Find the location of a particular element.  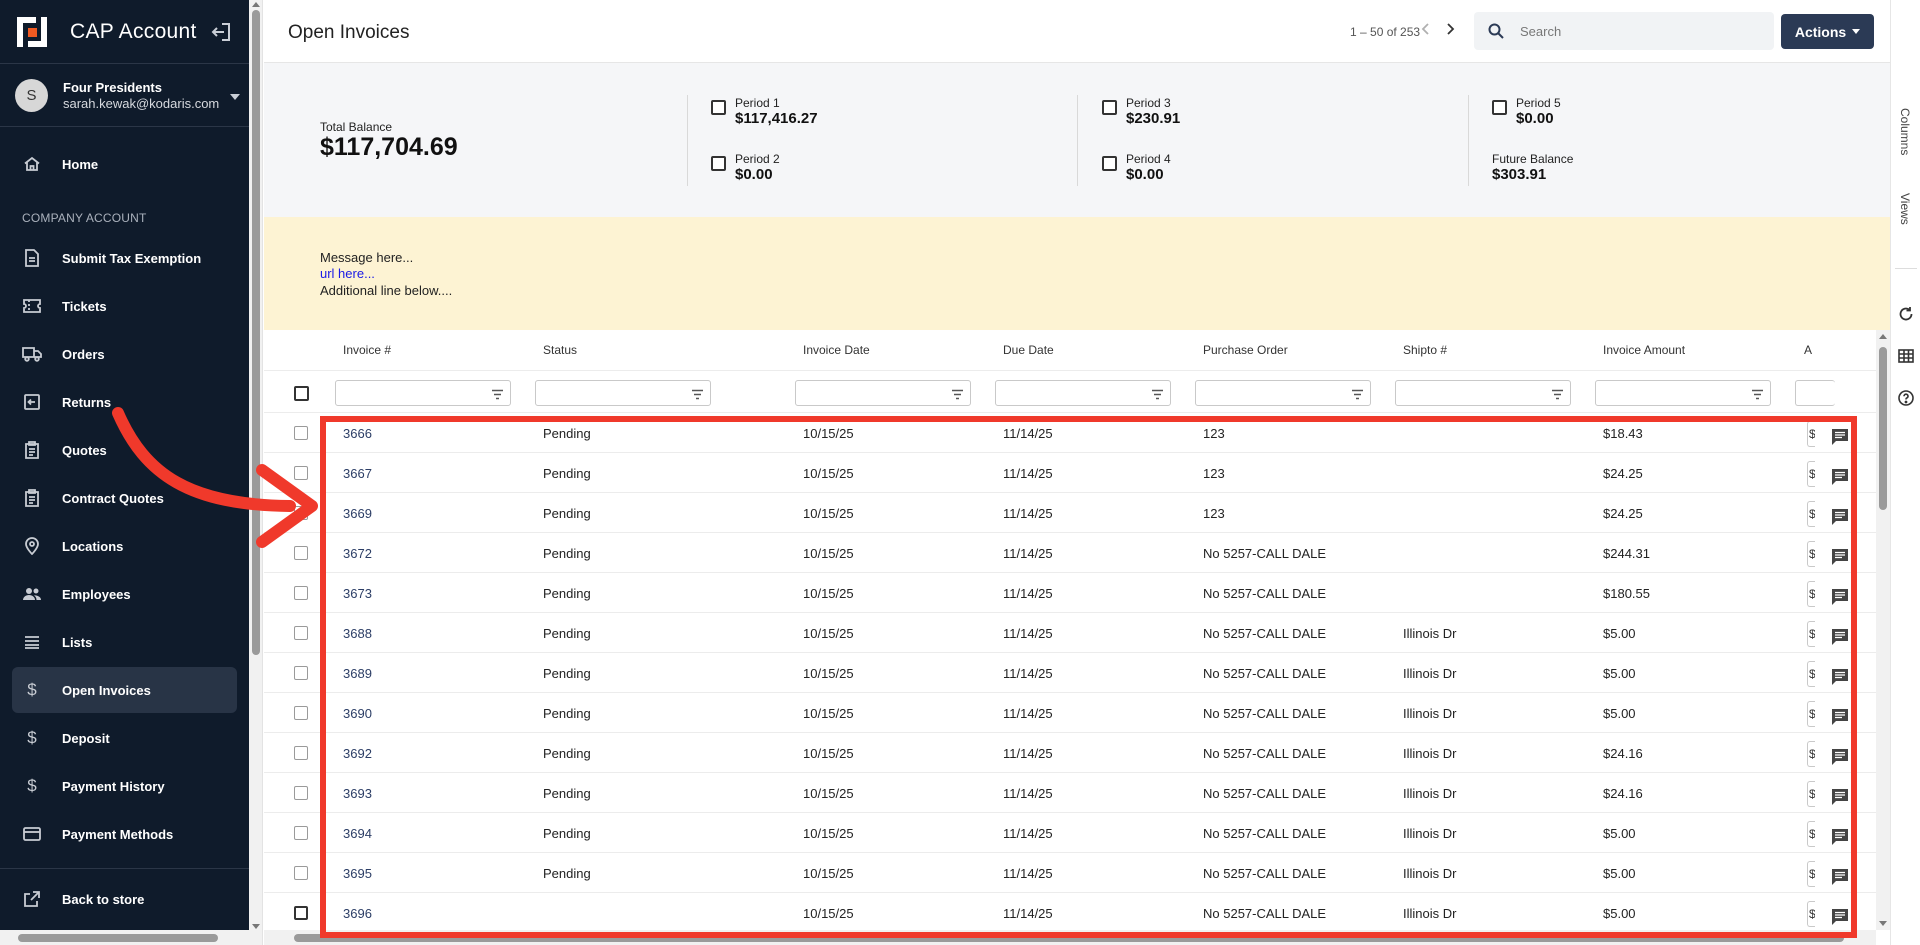

sidebar-item-open-invoices: $ Open Invoices is located at coordinates (124, 690).